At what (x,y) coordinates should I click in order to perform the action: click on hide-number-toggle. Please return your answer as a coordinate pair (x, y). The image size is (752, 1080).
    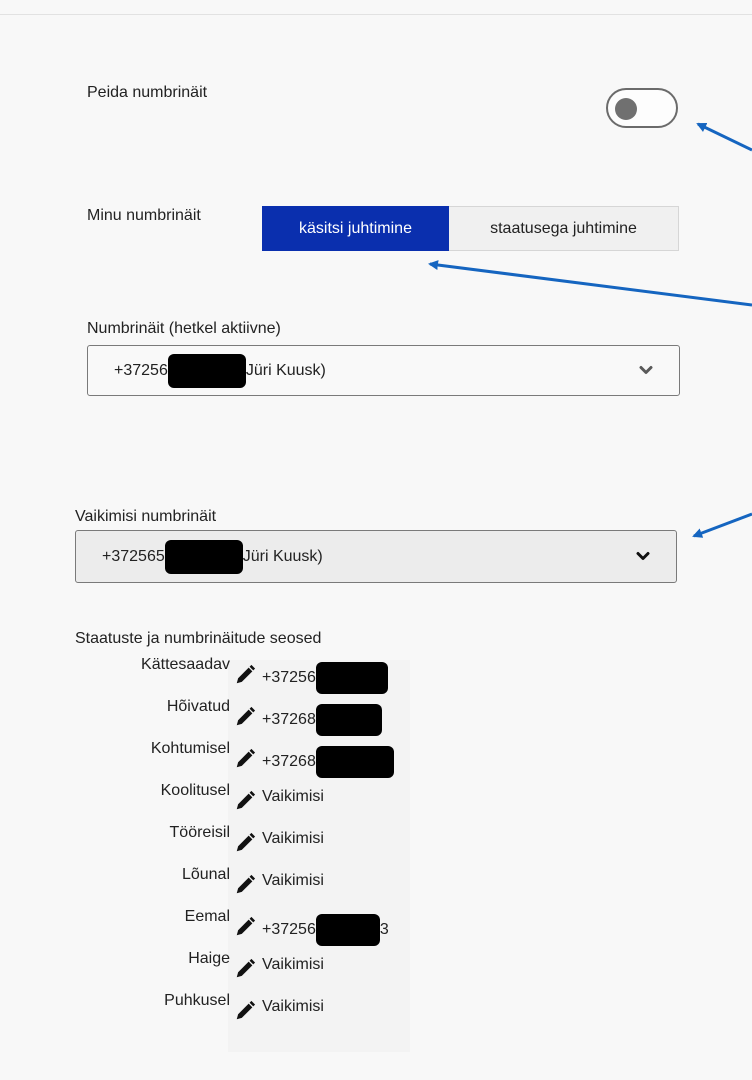
    Looking at the image, I should click on (642, 108).